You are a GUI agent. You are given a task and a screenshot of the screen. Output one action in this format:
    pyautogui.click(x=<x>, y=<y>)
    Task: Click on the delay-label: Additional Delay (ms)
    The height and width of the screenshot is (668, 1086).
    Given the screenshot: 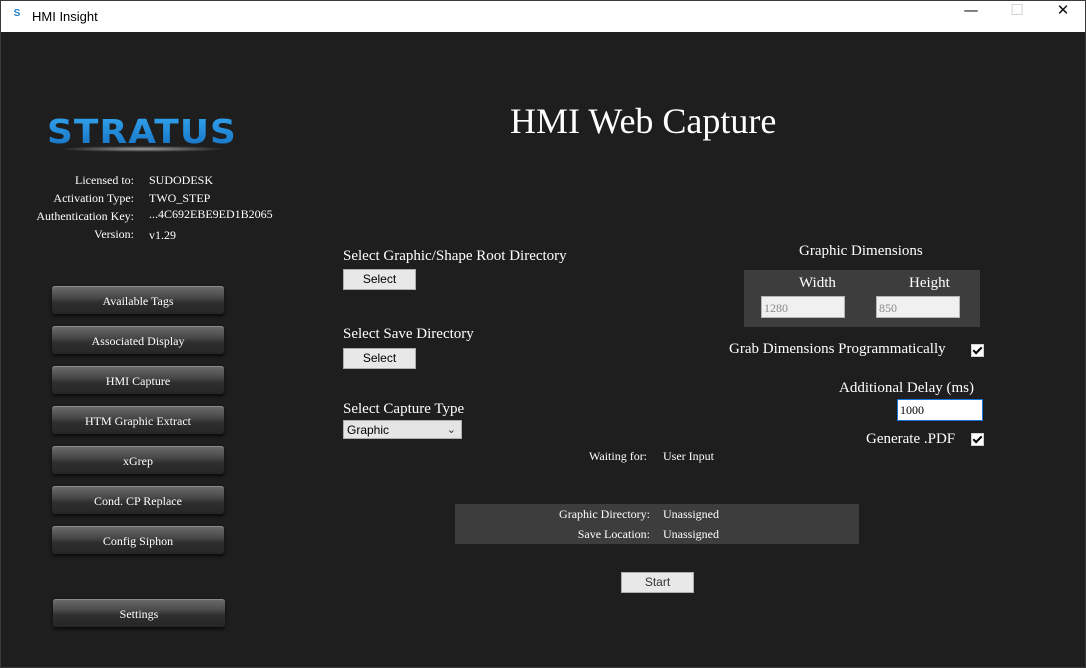 What is the action you would take?
    pyautogui.click(x=906, y=388)
    